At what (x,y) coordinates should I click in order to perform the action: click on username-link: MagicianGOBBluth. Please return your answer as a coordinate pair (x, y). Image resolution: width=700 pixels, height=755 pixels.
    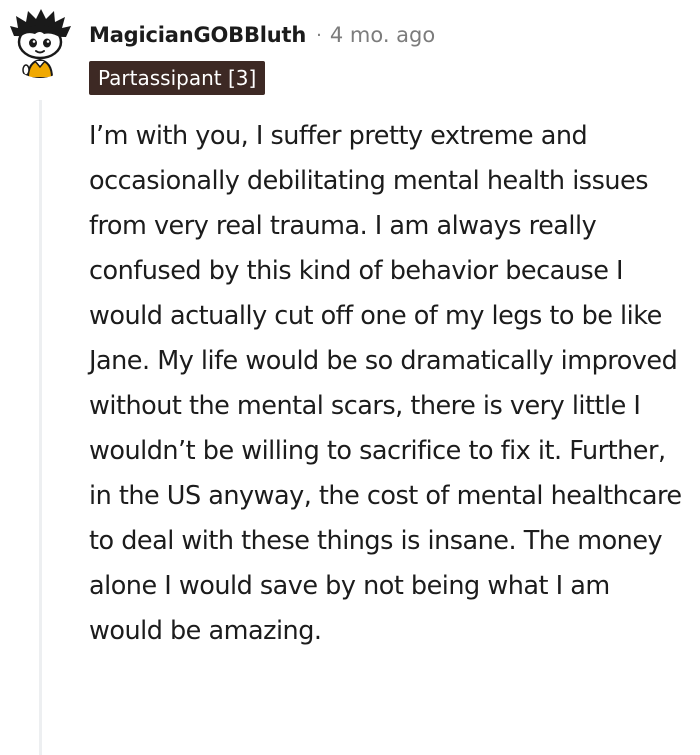
    Looking at the image, I should click on (197, 35).